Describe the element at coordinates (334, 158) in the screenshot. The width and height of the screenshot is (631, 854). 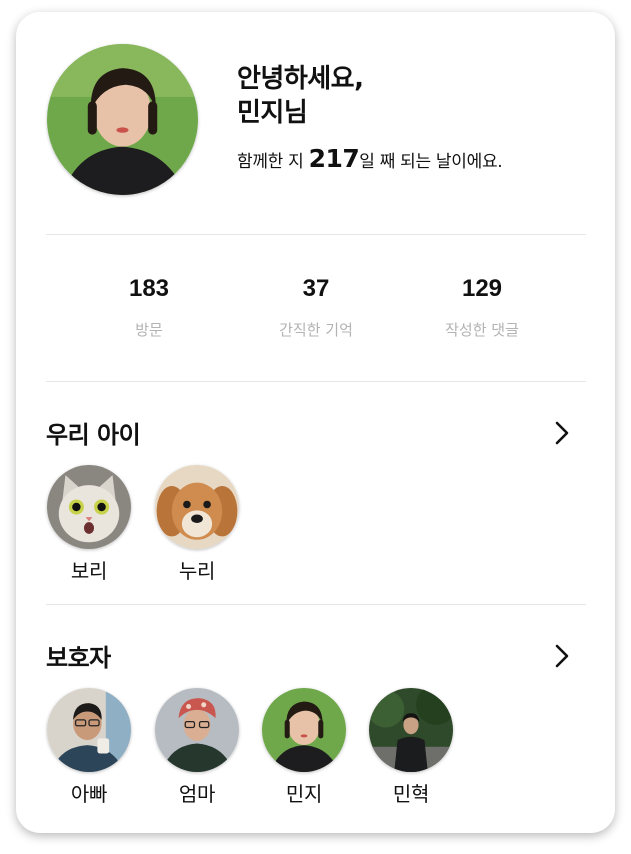
I see `days-count: 217` at that location.